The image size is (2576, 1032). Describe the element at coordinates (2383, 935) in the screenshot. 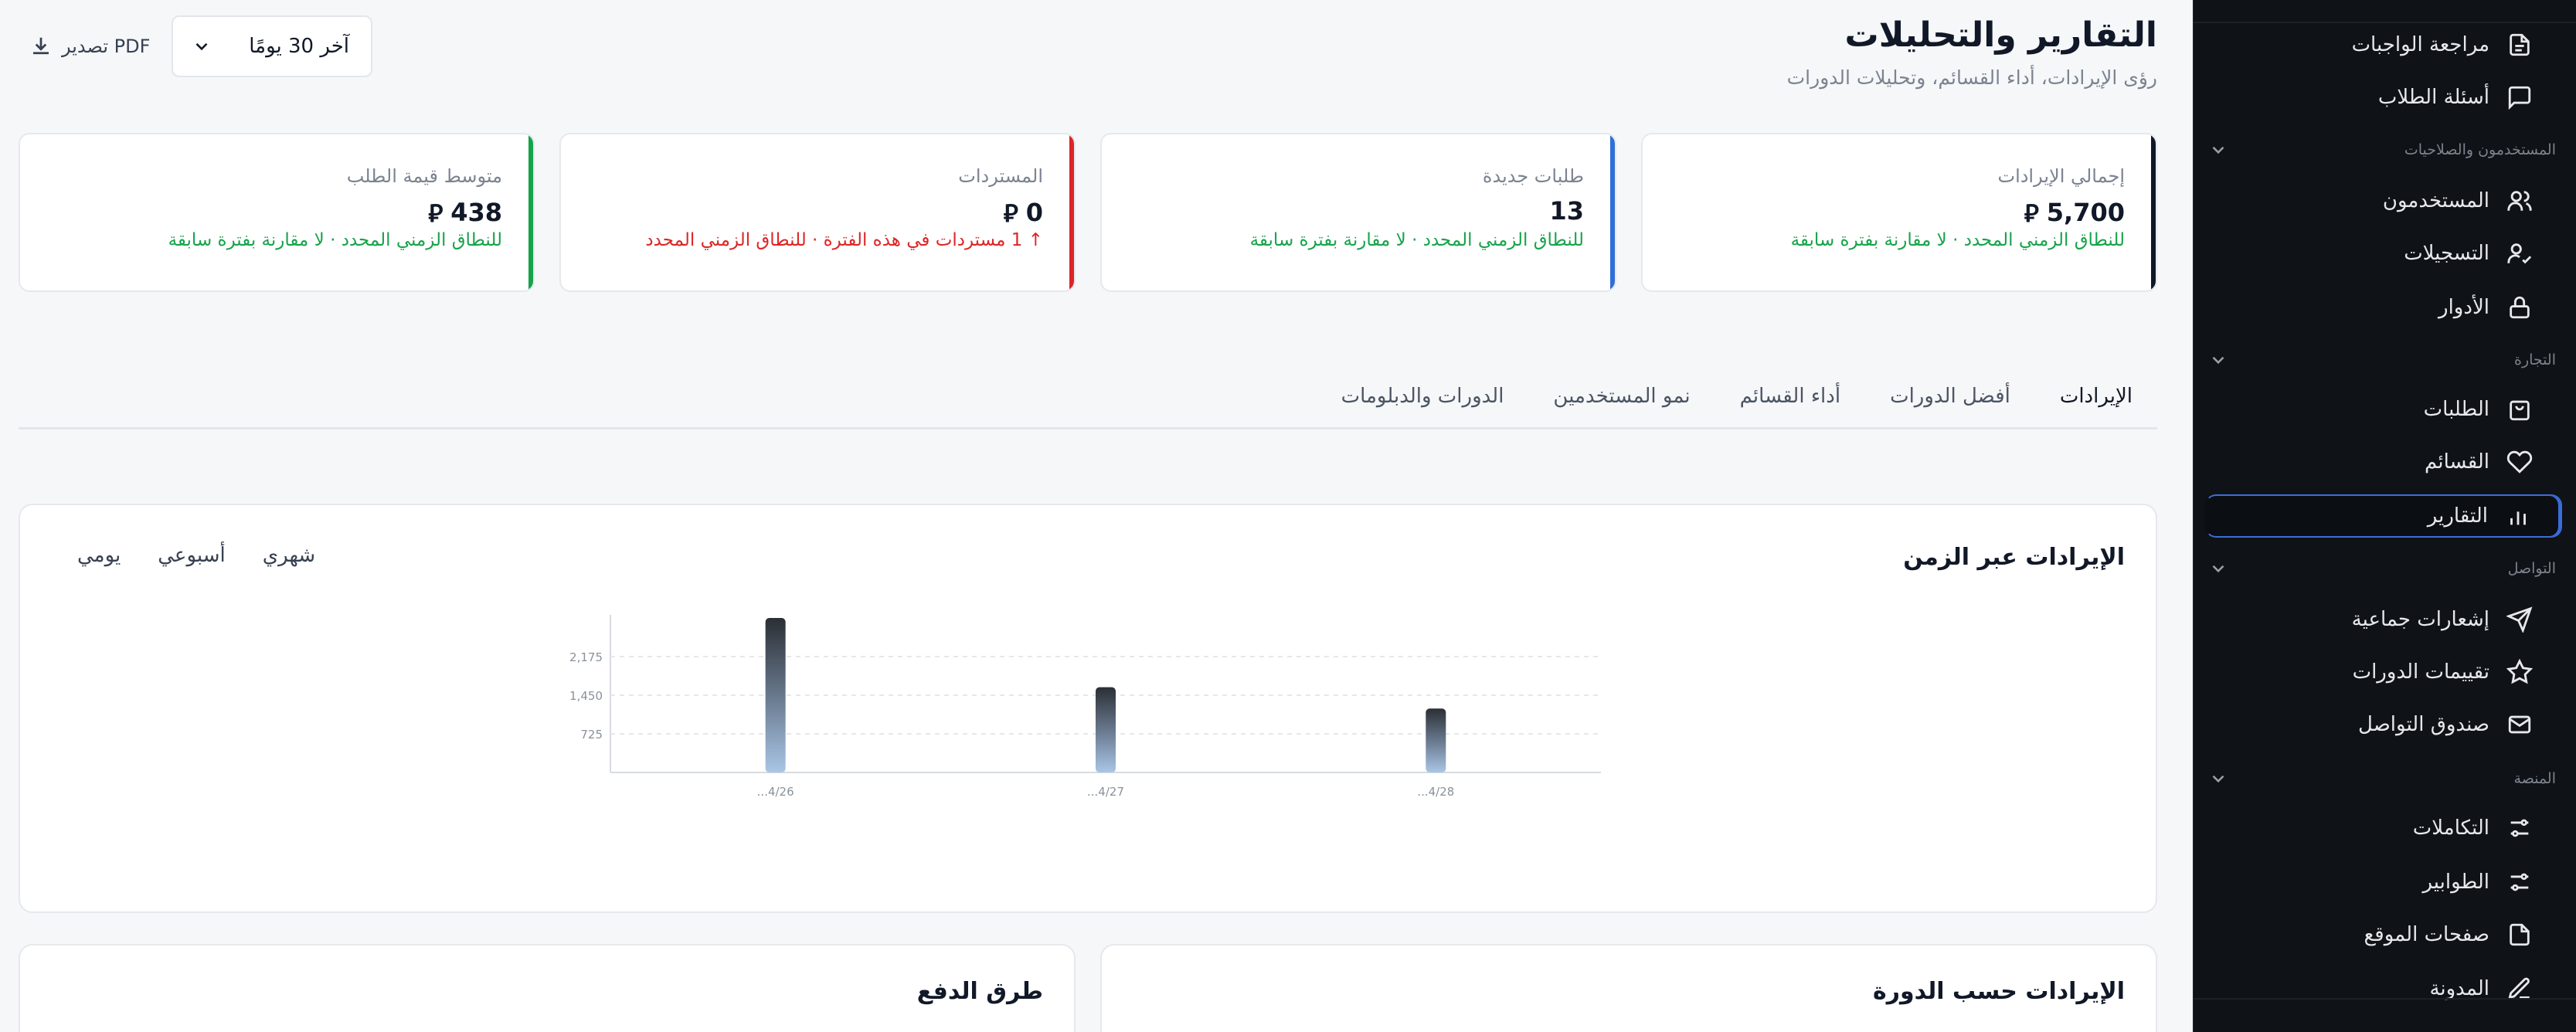

I see `sidebar-item-site-pages: صفحات الموقع` at that location.